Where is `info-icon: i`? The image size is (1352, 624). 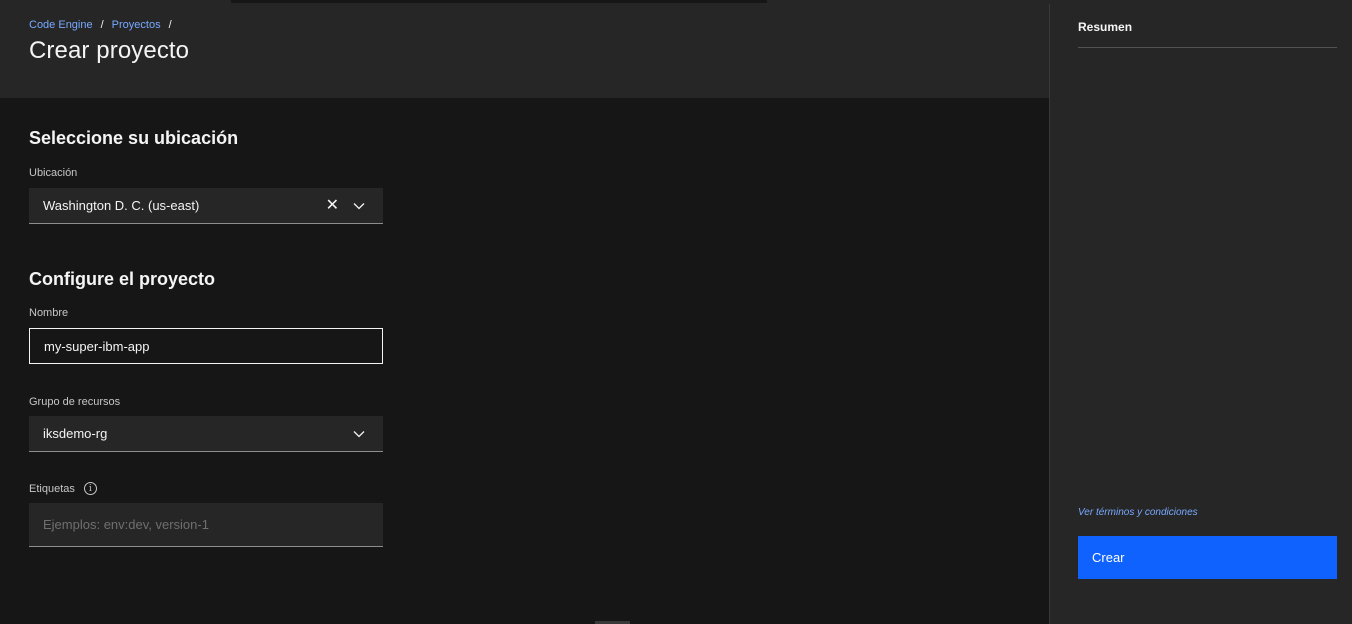
info-icon: i is located at coordinates (90, 488).